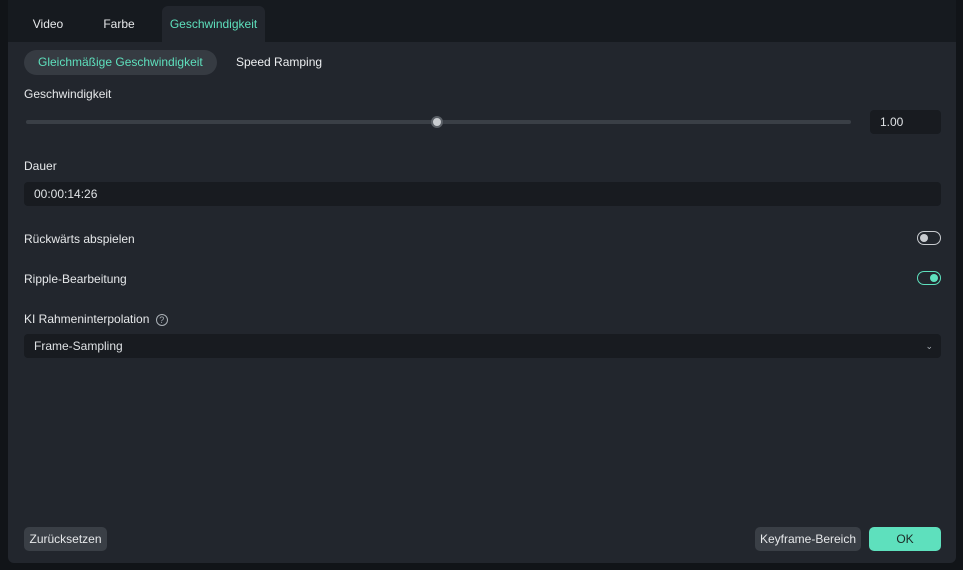 The height and width of the screenshot is (570, 963). I want to click on interpolation-label-text: KI Rahmeninterpolation, so click(87, 319).